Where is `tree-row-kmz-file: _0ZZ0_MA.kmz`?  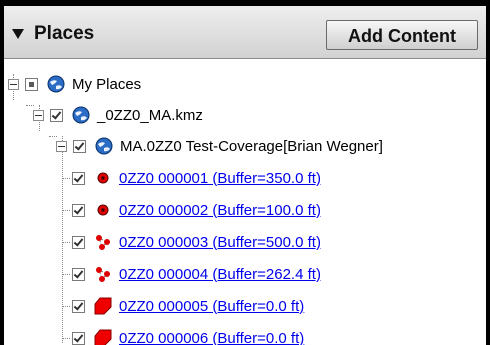 tree-row-kmz-file: _0ZZ0_MA.kmz is located at coordinates (118, 115).